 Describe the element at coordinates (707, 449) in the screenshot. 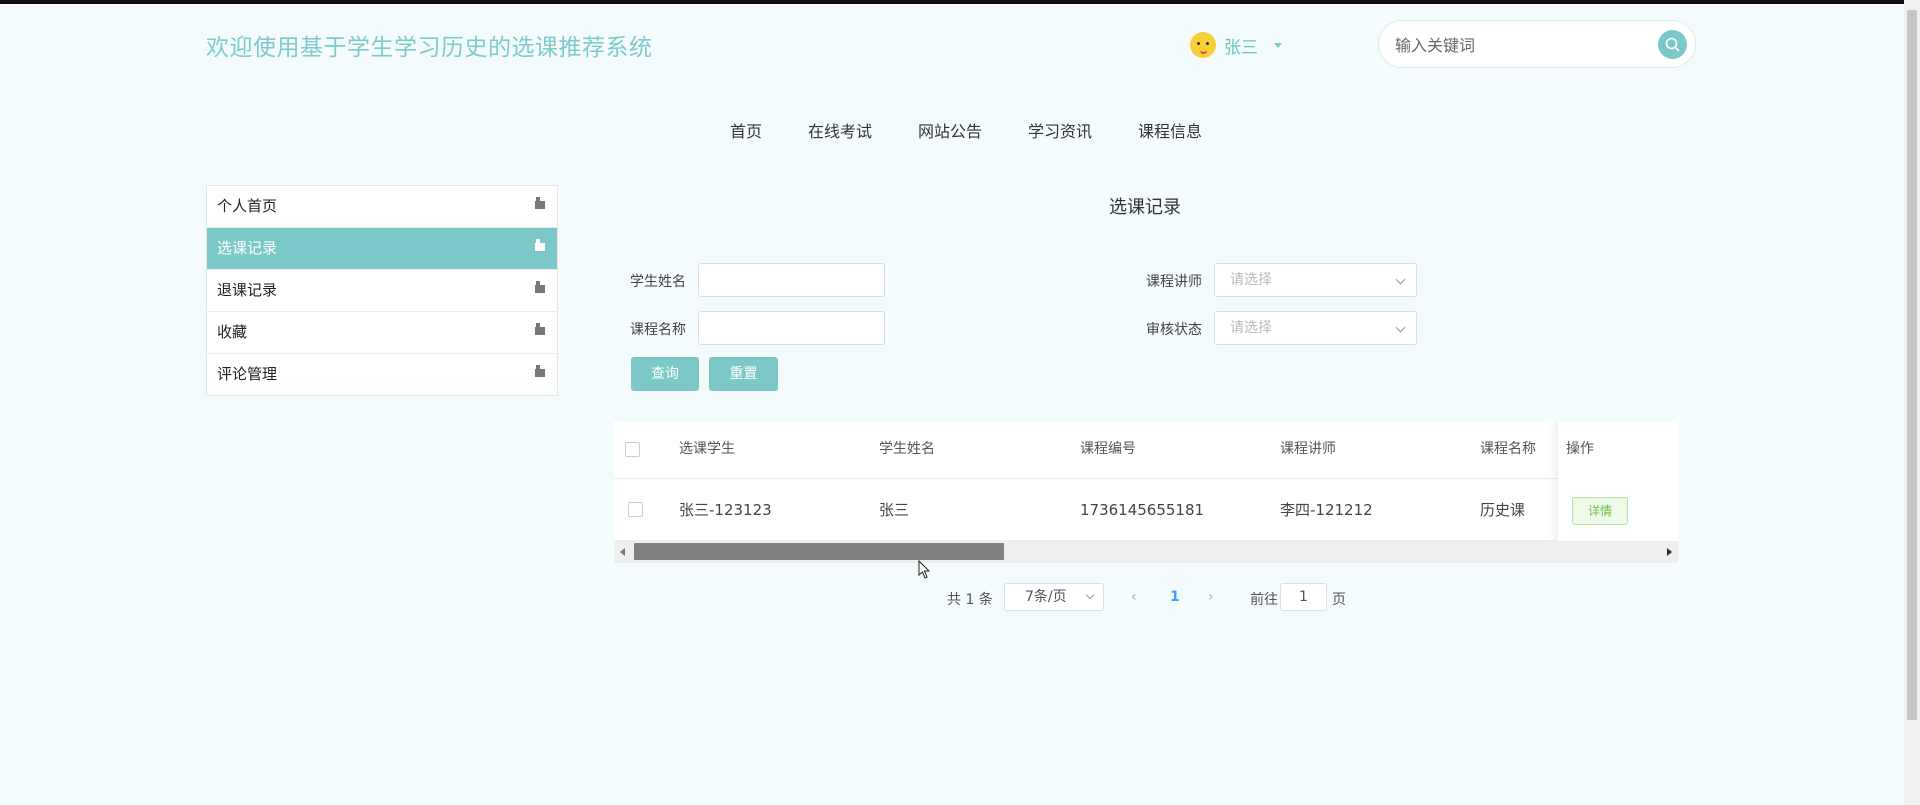

I see `column-header: 选课学生` at that location.